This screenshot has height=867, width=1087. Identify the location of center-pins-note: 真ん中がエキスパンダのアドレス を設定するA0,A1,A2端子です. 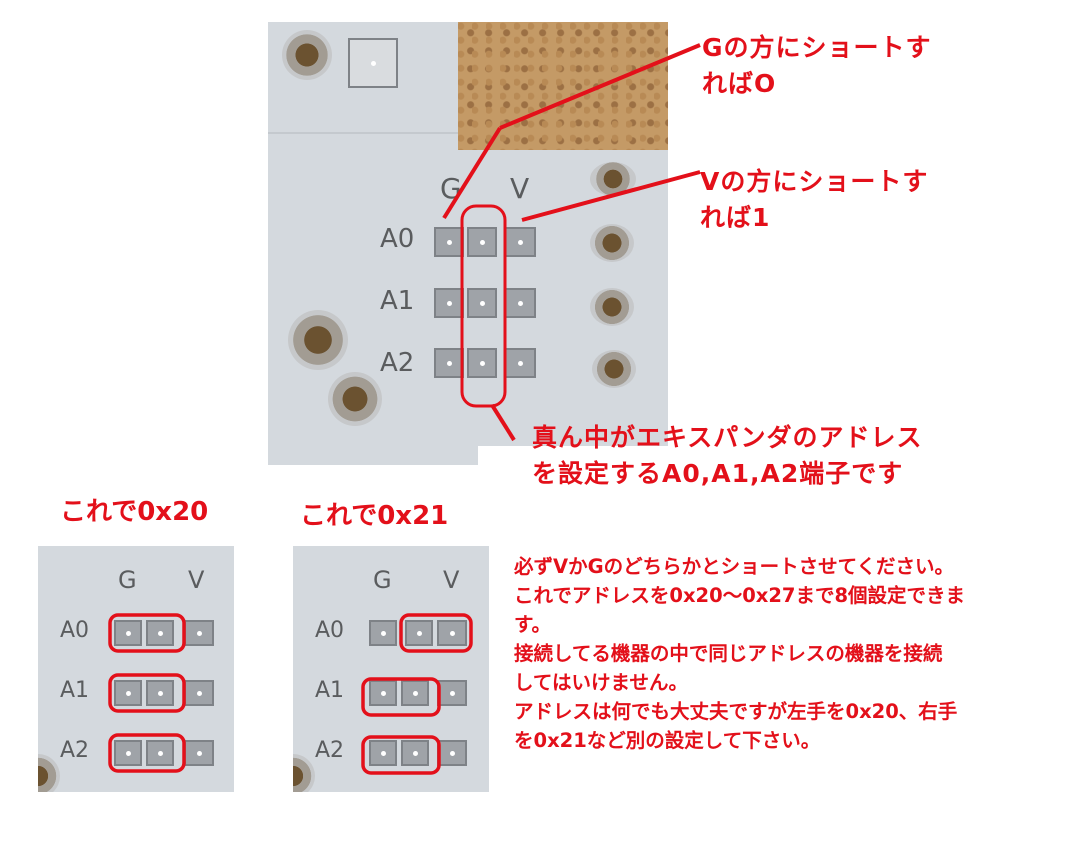
(727, 456).